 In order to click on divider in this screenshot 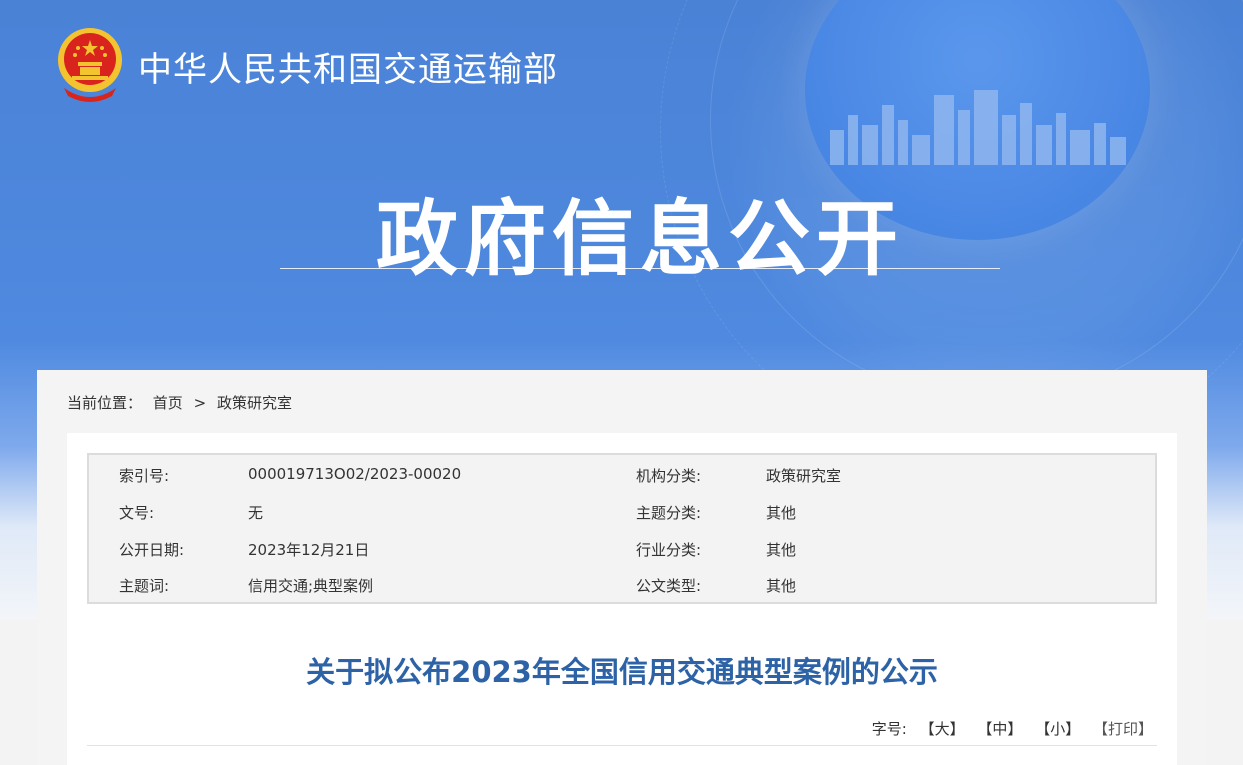, I will do `click(622, 745)`.